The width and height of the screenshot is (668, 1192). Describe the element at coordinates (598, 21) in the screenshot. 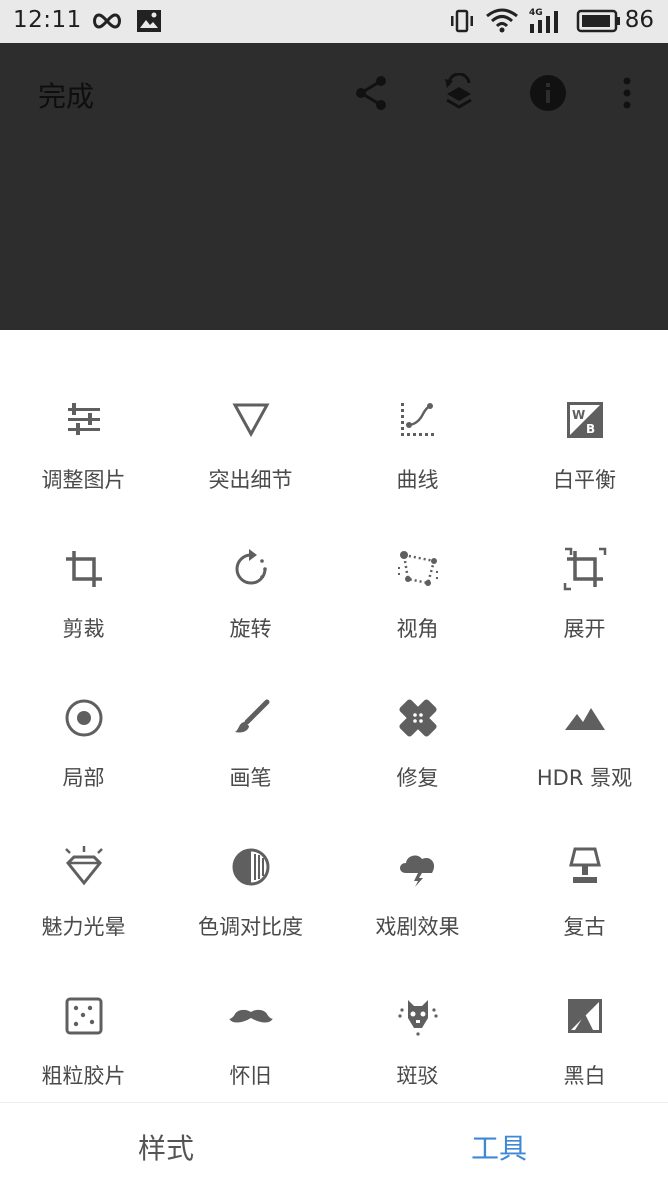

I see `battery-icon` at that location.